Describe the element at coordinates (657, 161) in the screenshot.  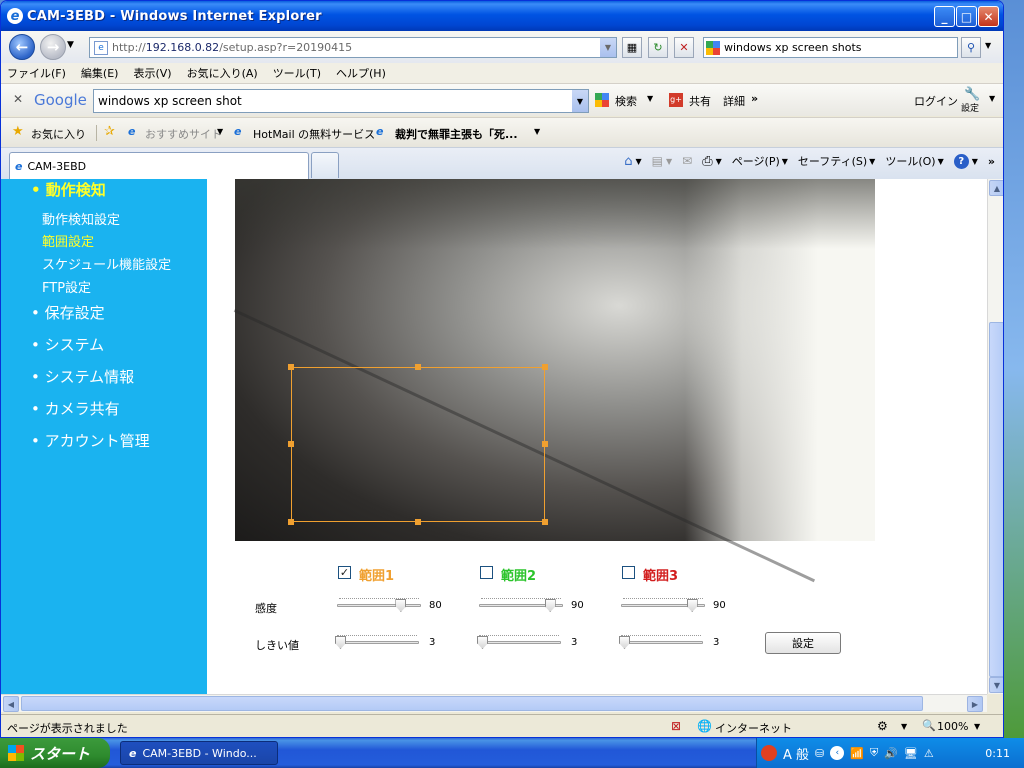
I see `feeds-icon: ▤` at that location.